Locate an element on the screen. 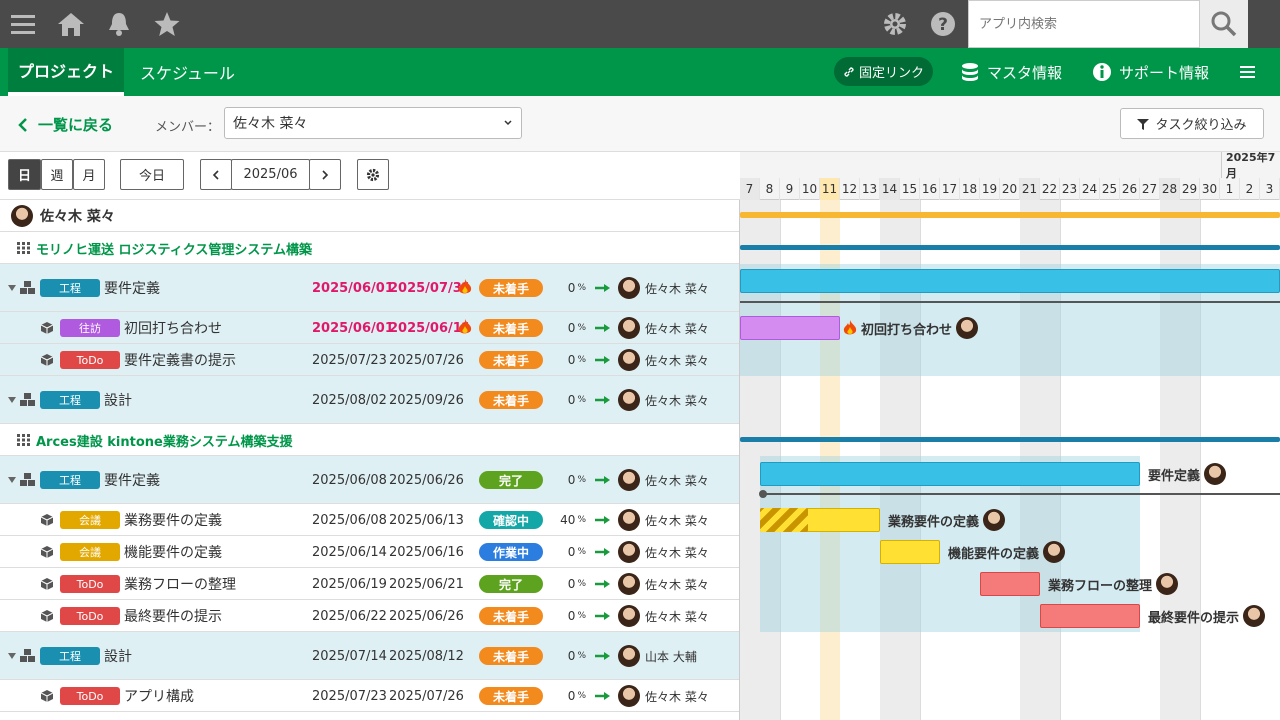 Image resolution: width=1280 pixels, height=720 pixels. task-row: 工程 設計 2025/07/14 2025/08/12 未着手 0% 山本 大輔 is located at coordinates (369, 656).